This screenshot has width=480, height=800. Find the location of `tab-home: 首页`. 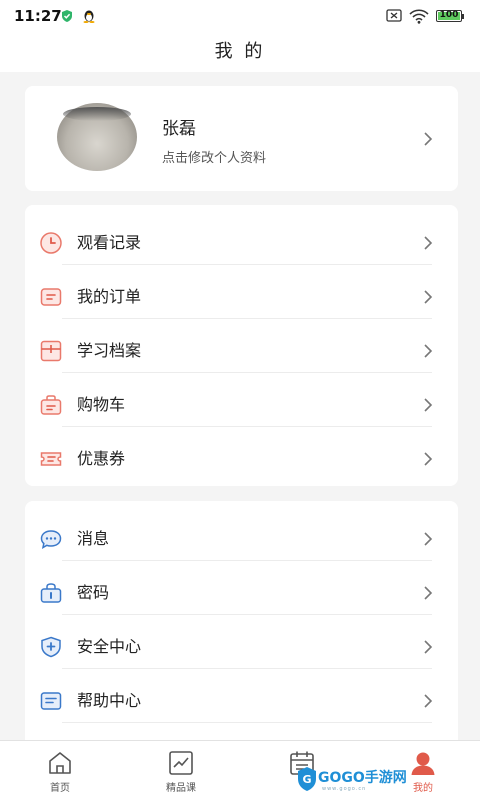

tab-home: 首页 is located at coordinates (60, 770).